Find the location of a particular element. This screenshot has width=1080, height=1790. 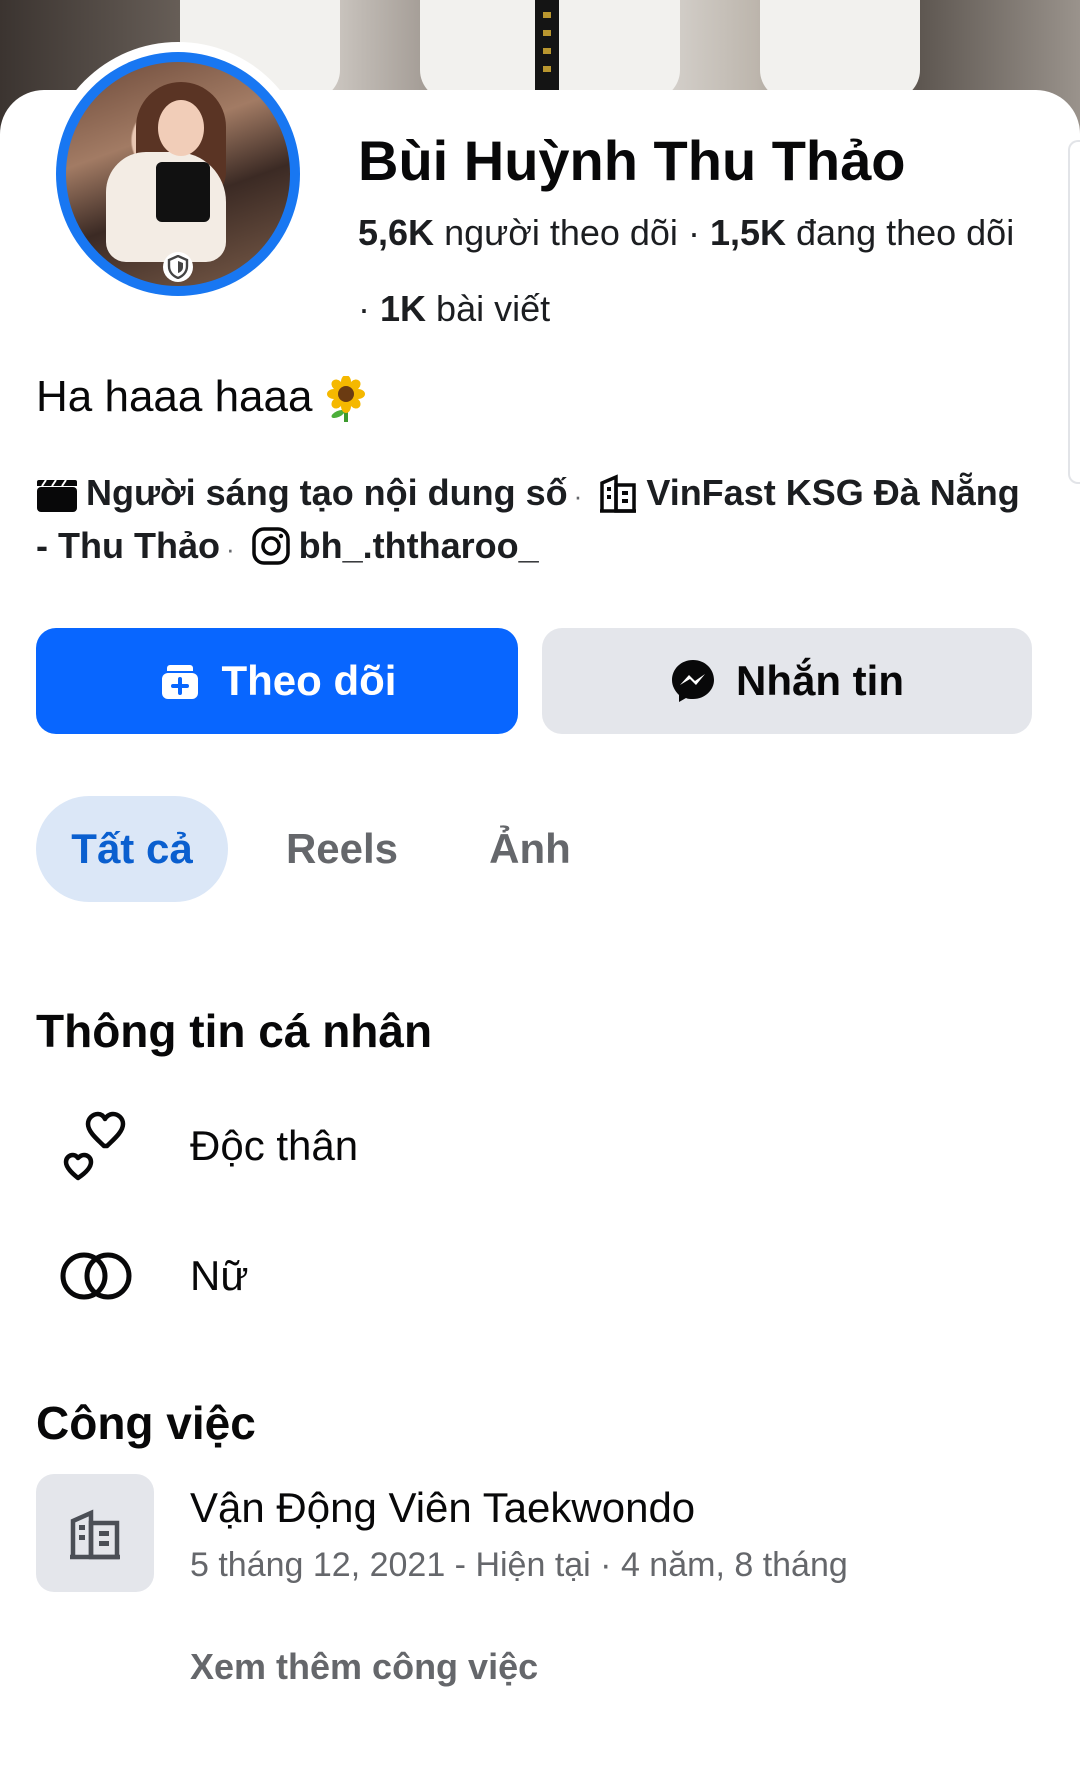

following-label: đang theo dõi is located at coordinates (905, 232).